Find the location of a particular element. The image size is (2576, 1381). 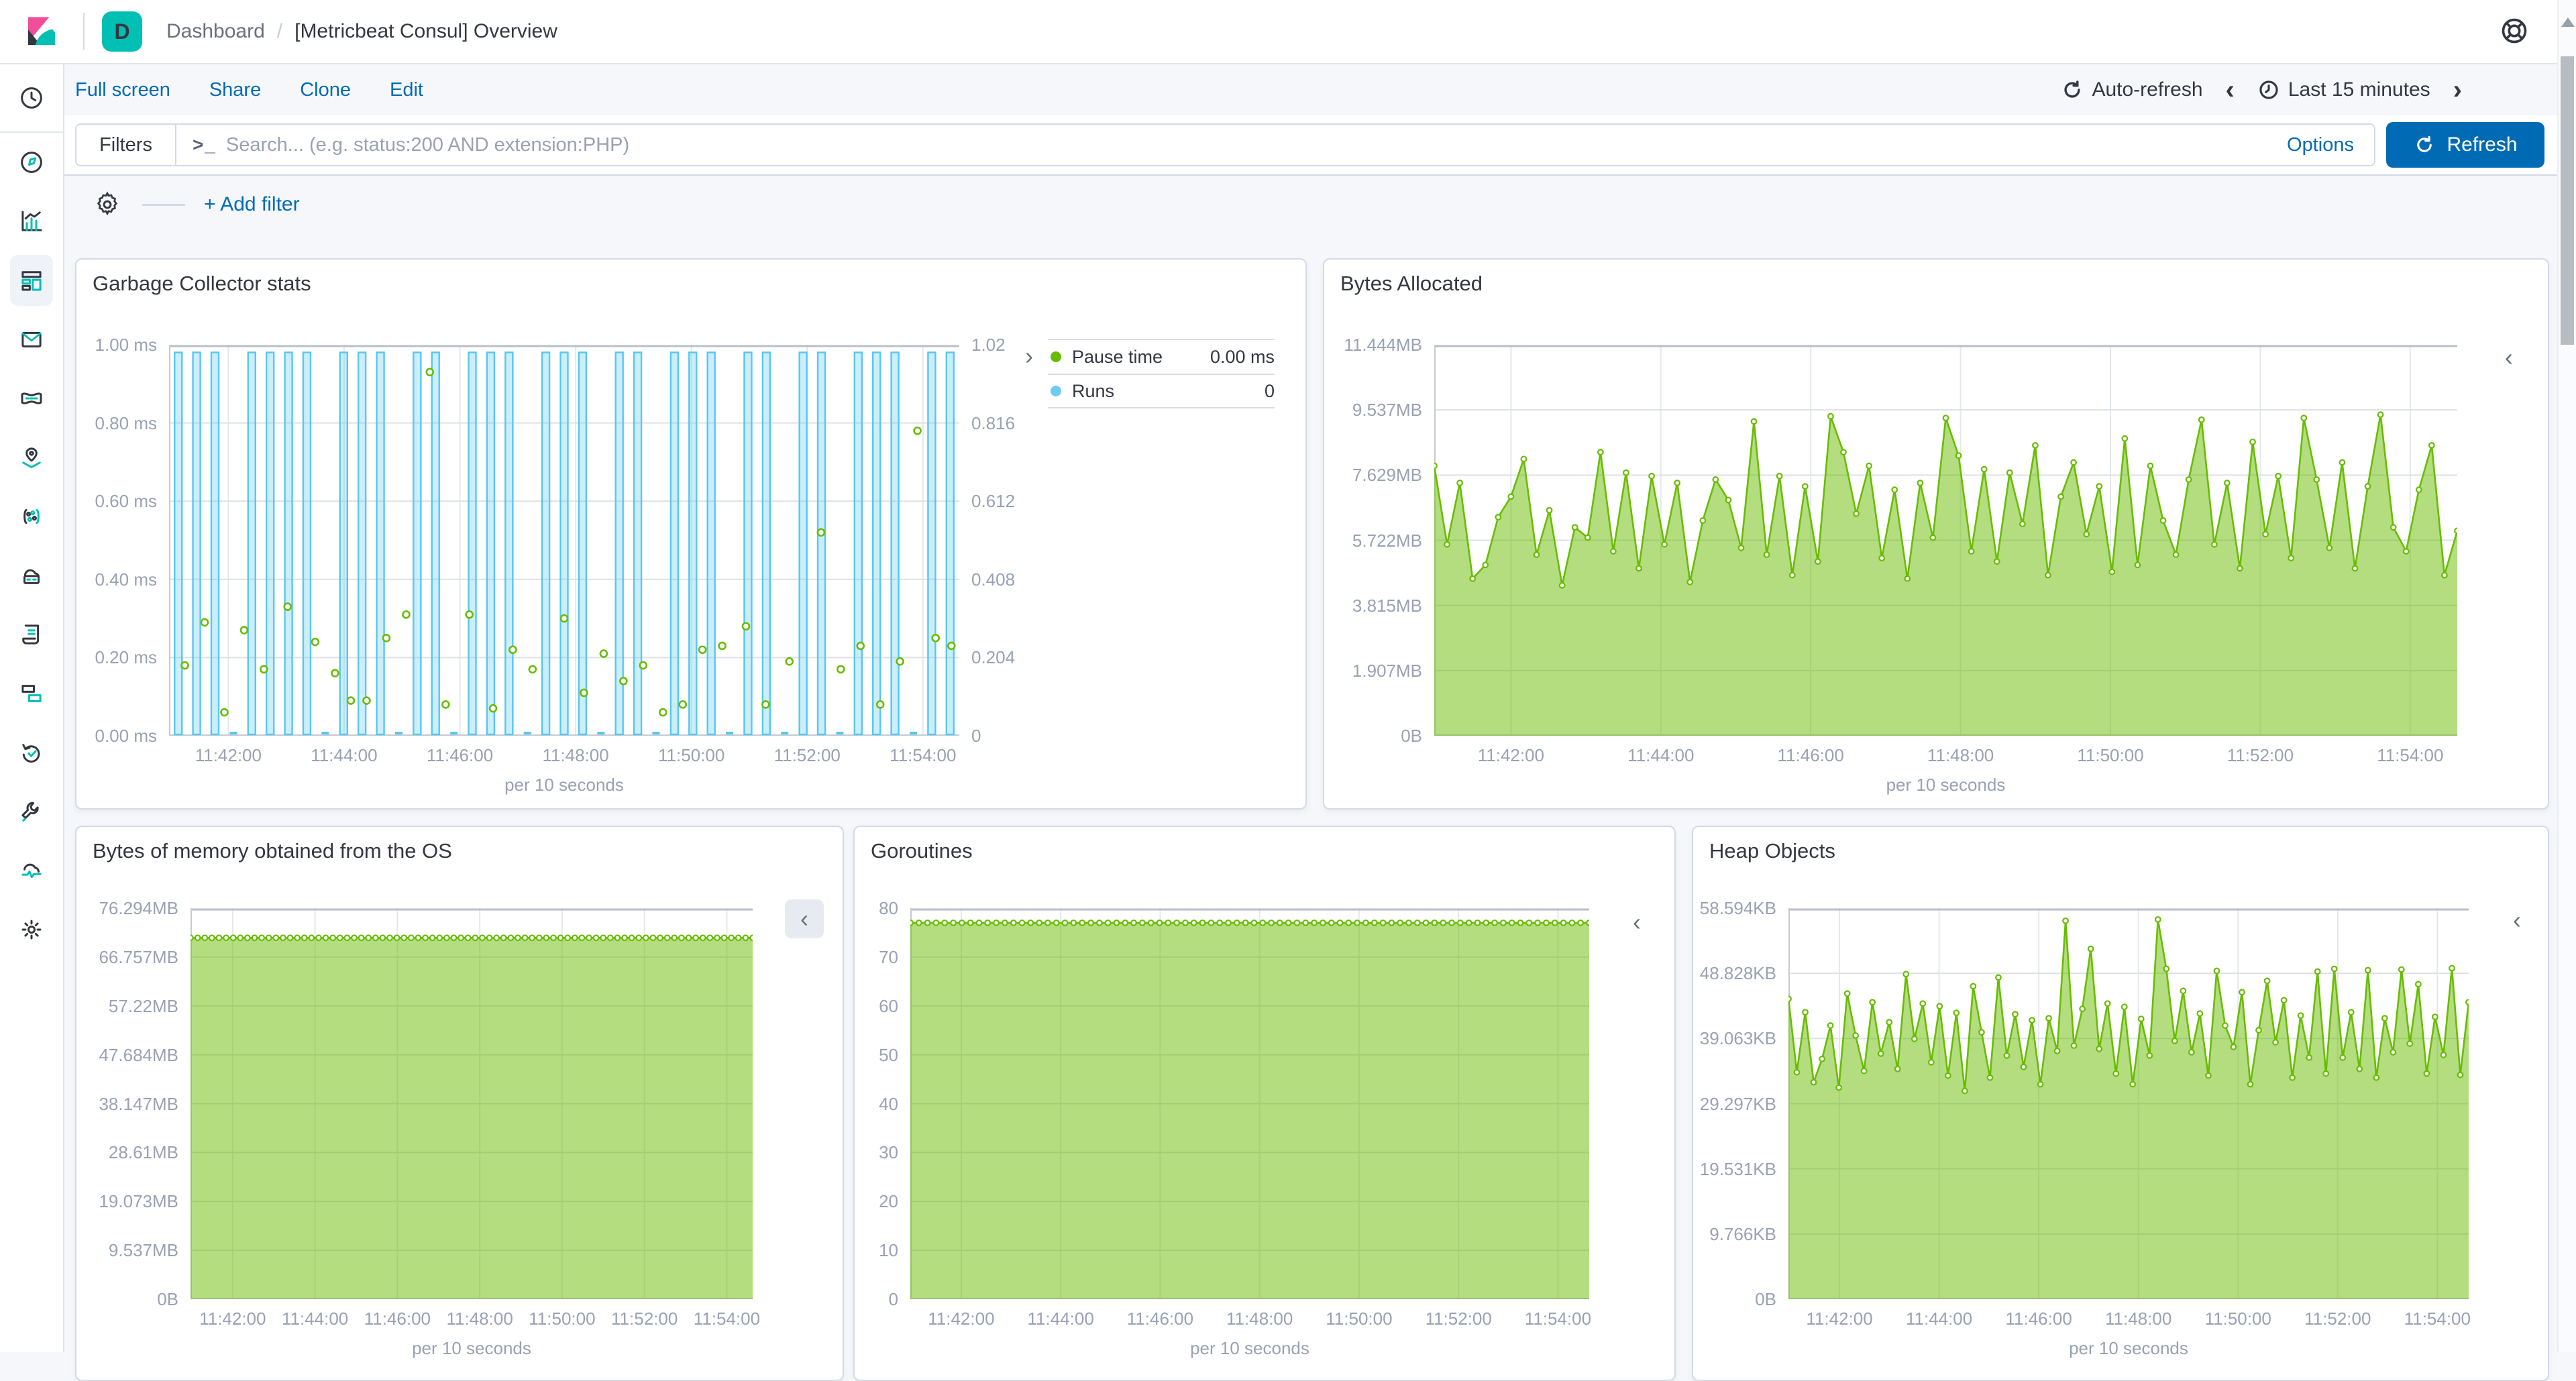

life-ring-icon is located at coordinates (2514, 30).